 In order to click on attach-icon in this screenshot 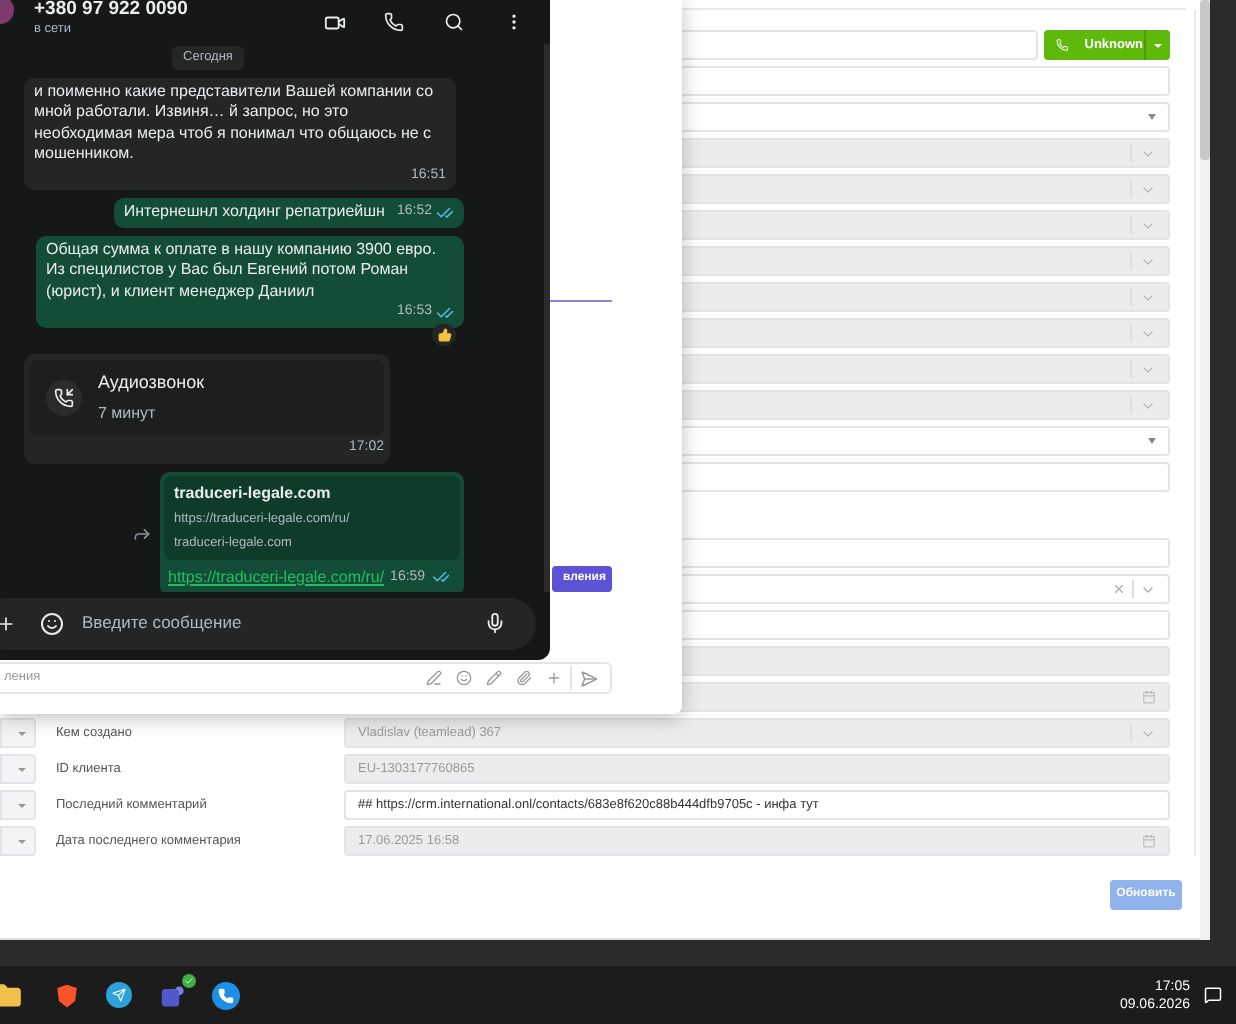, I will do `click(524, 678)`.